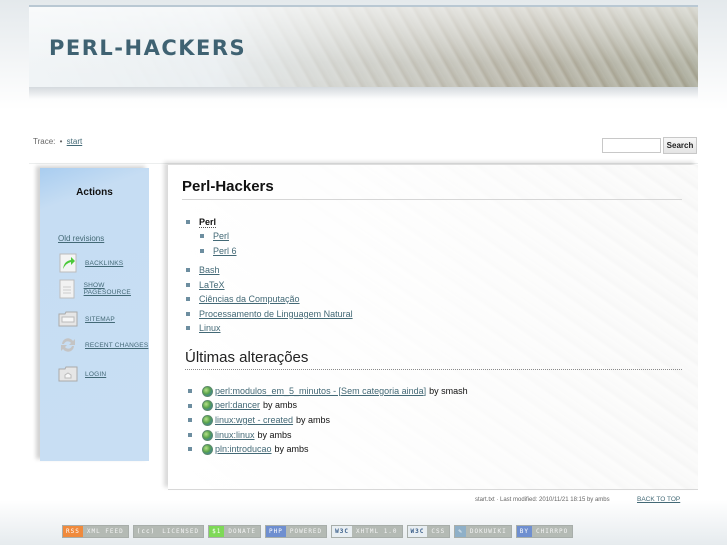  Describe the element at coordinates (221, 236) in the screenshot. I see `nav-link-perl: Perl` at that location.